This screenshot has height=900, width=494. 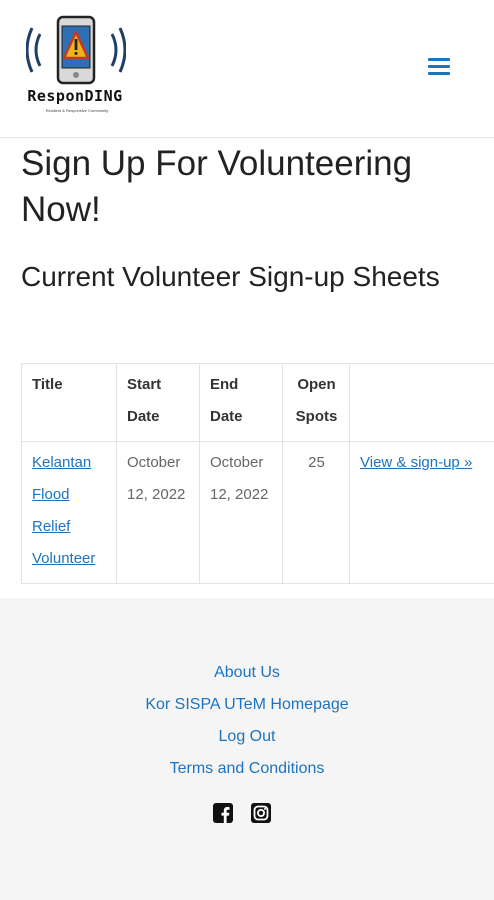 I want to click on cell-open-spots: 25, so click(x=316, y=512).